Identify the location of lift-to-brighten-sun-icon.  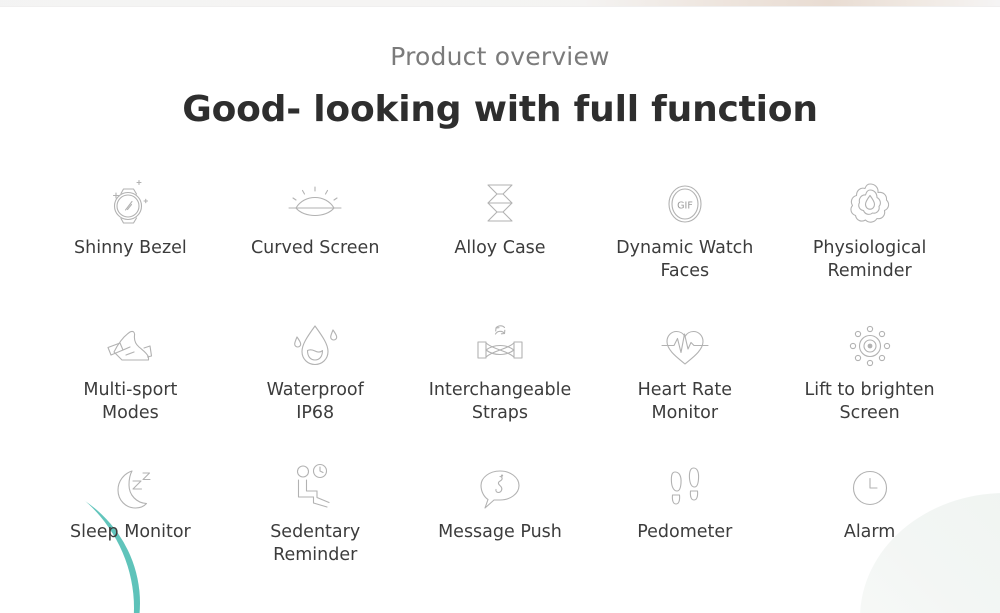
(870, 347).